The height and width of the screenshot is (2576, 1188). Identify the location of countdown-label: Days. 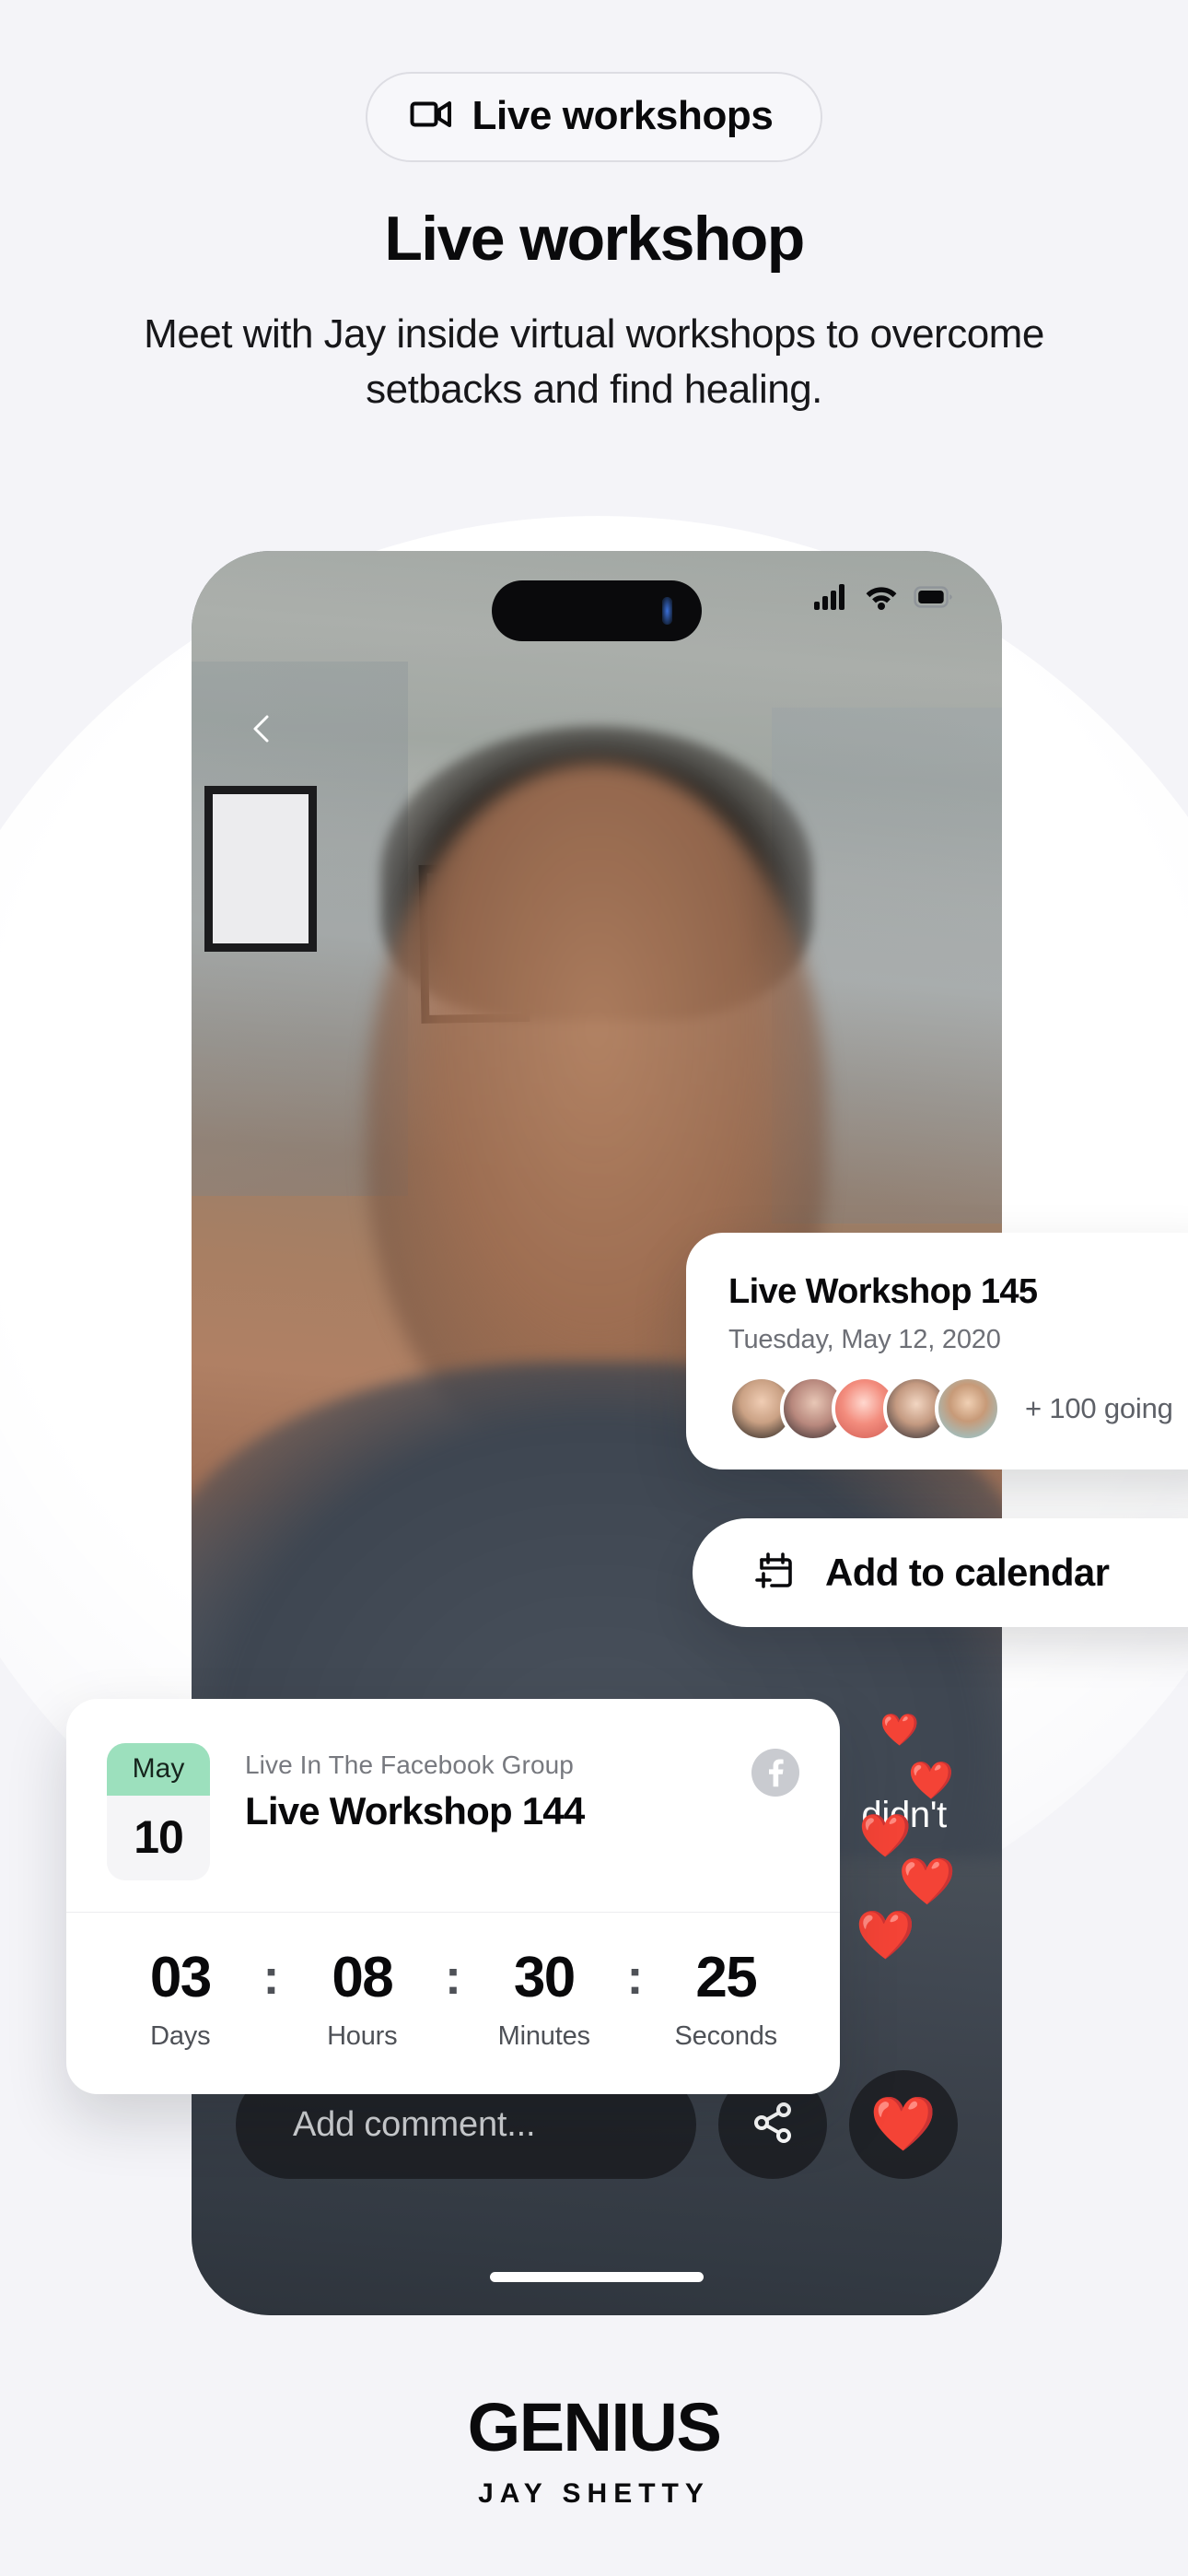
(180, 2036).